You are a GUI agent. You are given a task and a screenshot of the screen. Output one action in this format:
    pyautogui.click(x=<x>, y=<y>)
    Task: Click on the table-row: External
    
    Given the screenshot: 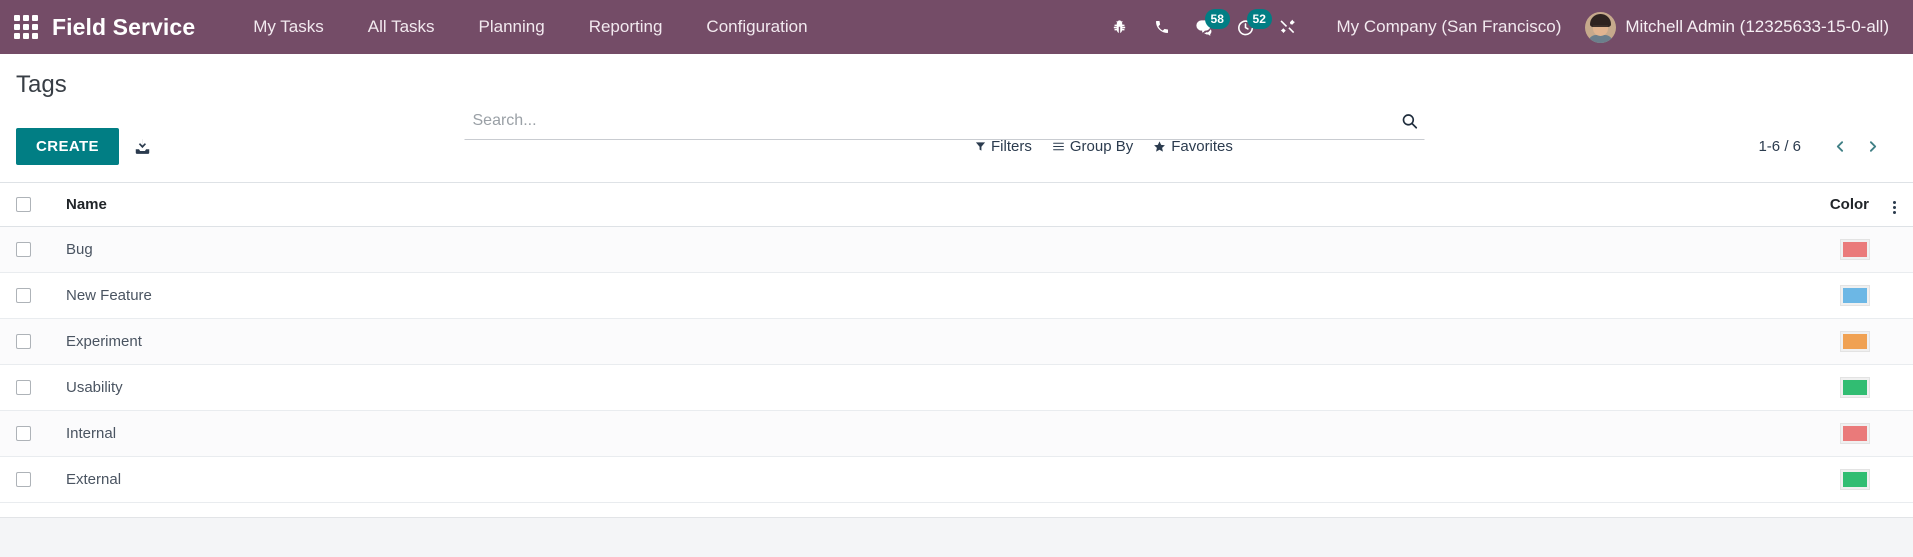 What is the action you would take?
    pyautogui.click(x=956, y=479)
    